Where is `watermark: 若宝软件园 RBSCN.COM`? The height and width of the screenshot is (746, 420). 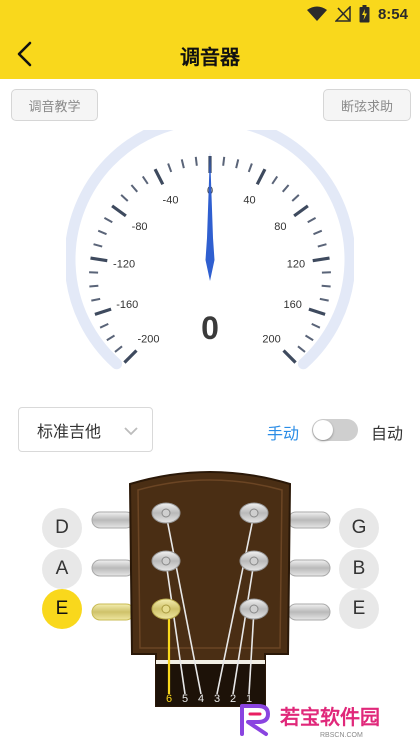
watermark: 若宝软件园 RBSCN.COM is located at coordinates (310, 721).